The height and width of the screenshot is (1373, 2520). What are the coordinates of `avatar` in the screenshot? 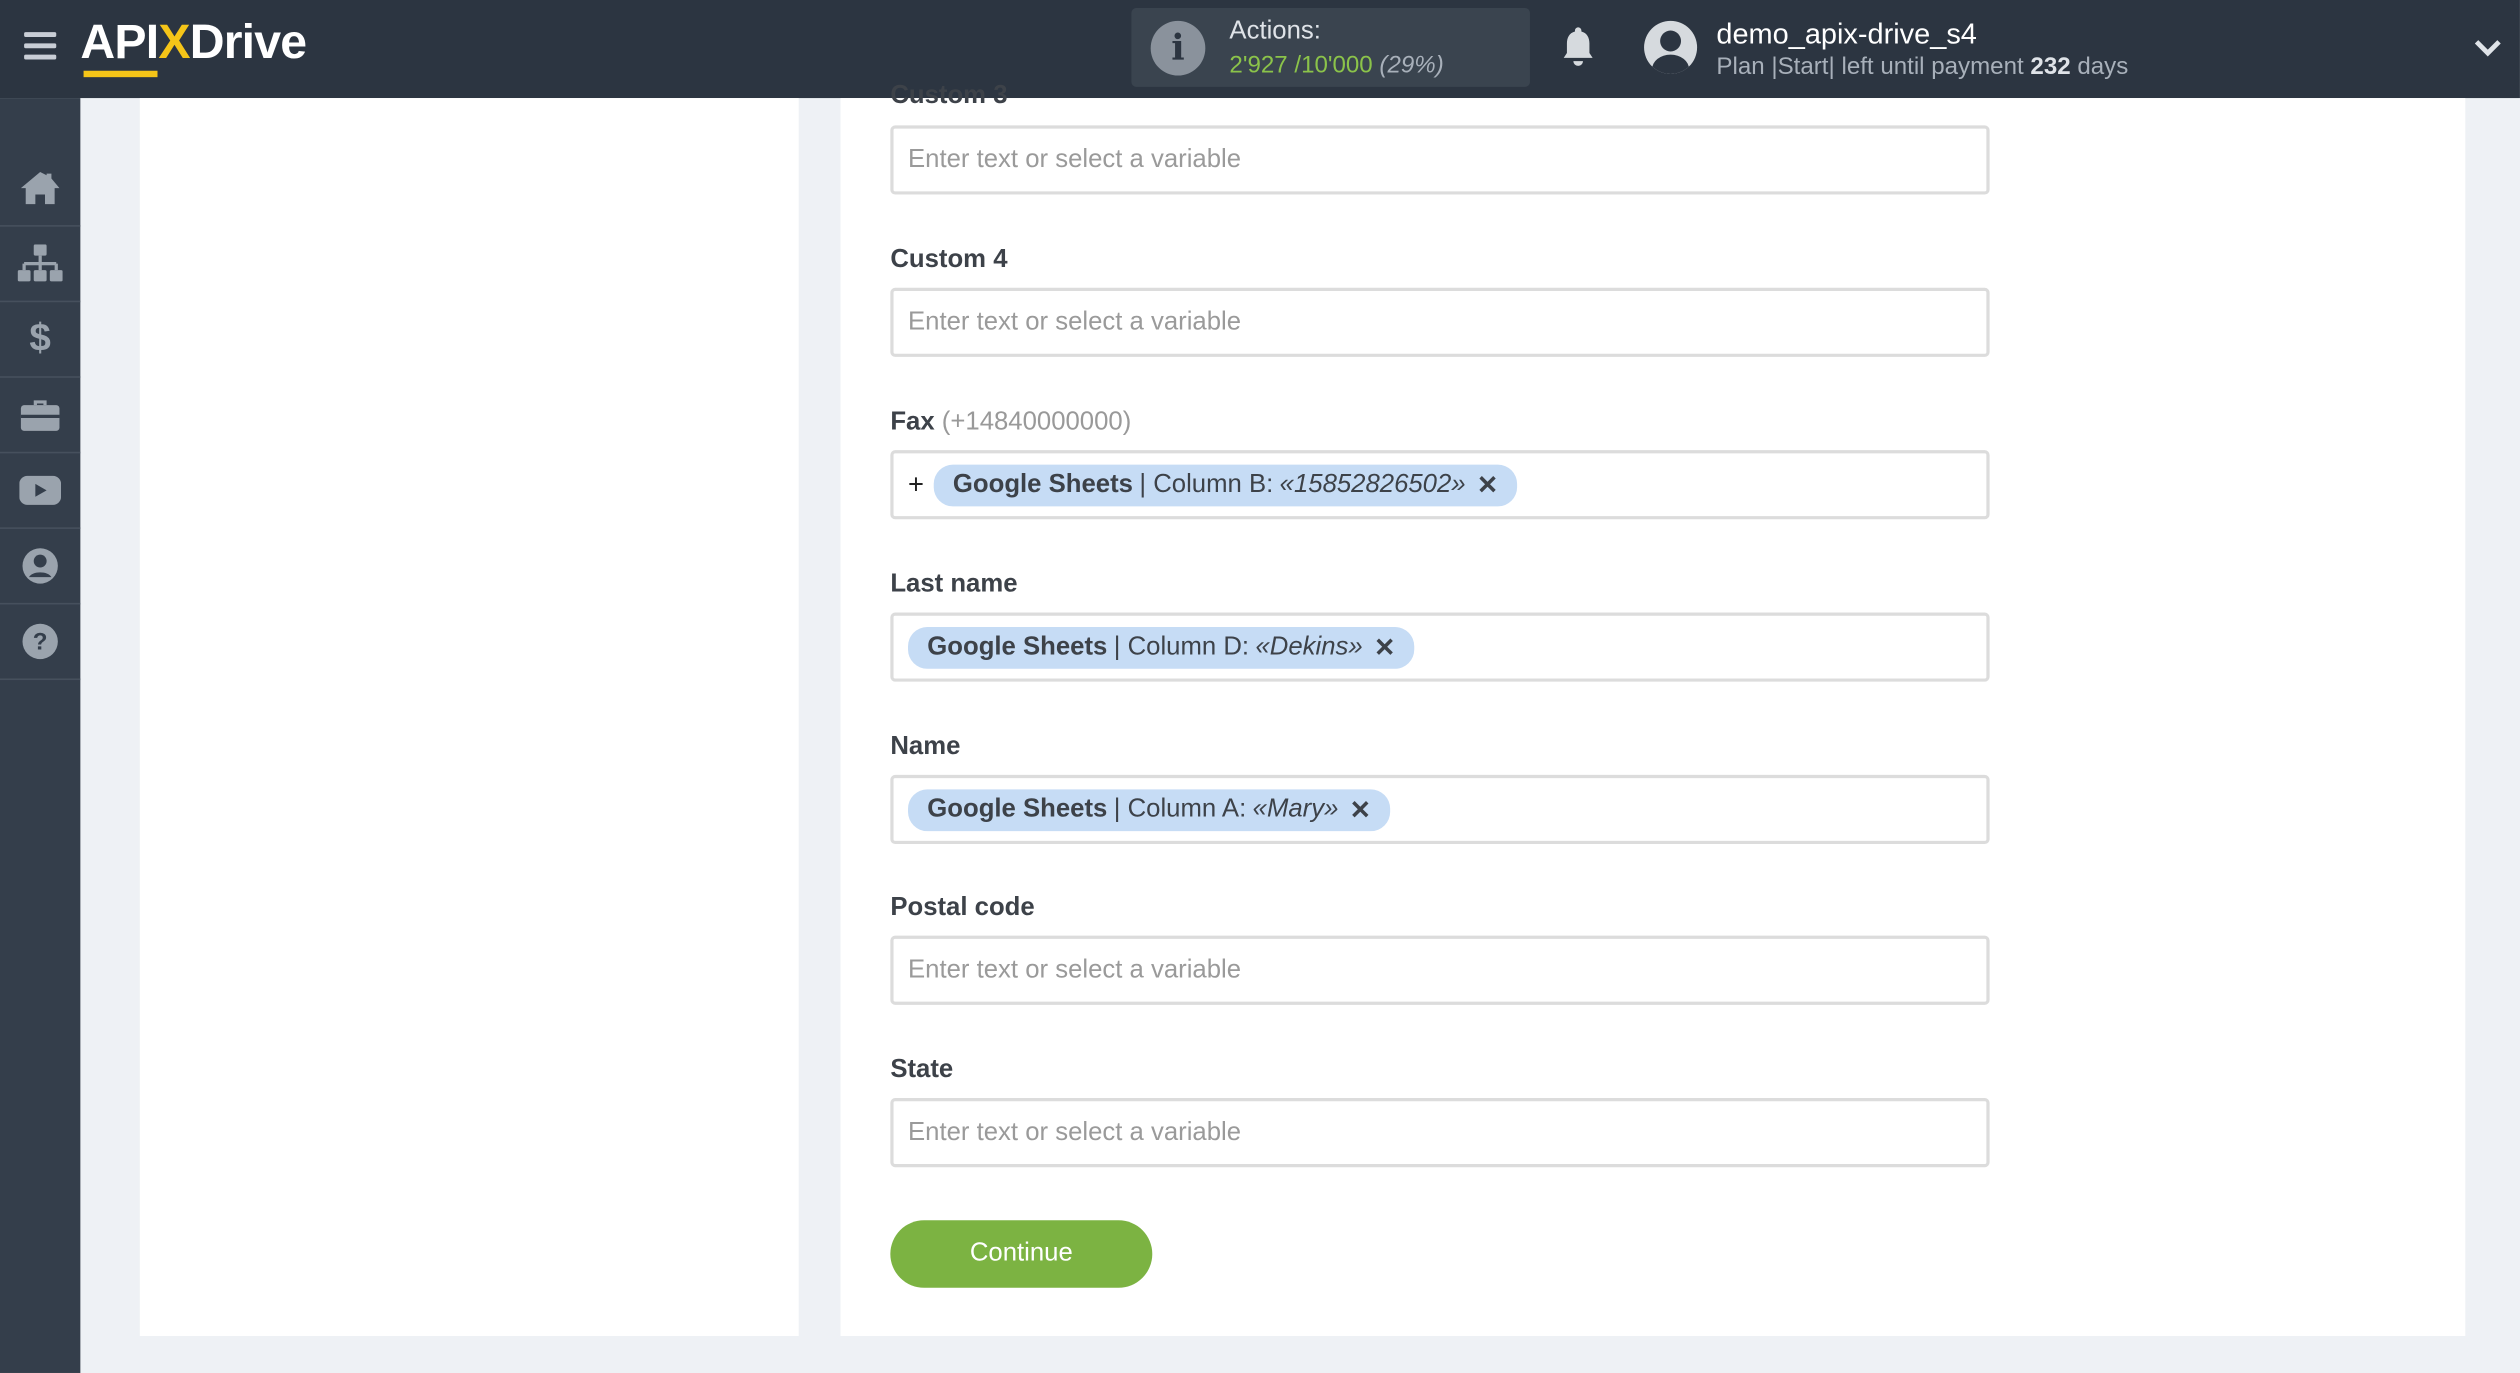 It's located at (1671, 47).